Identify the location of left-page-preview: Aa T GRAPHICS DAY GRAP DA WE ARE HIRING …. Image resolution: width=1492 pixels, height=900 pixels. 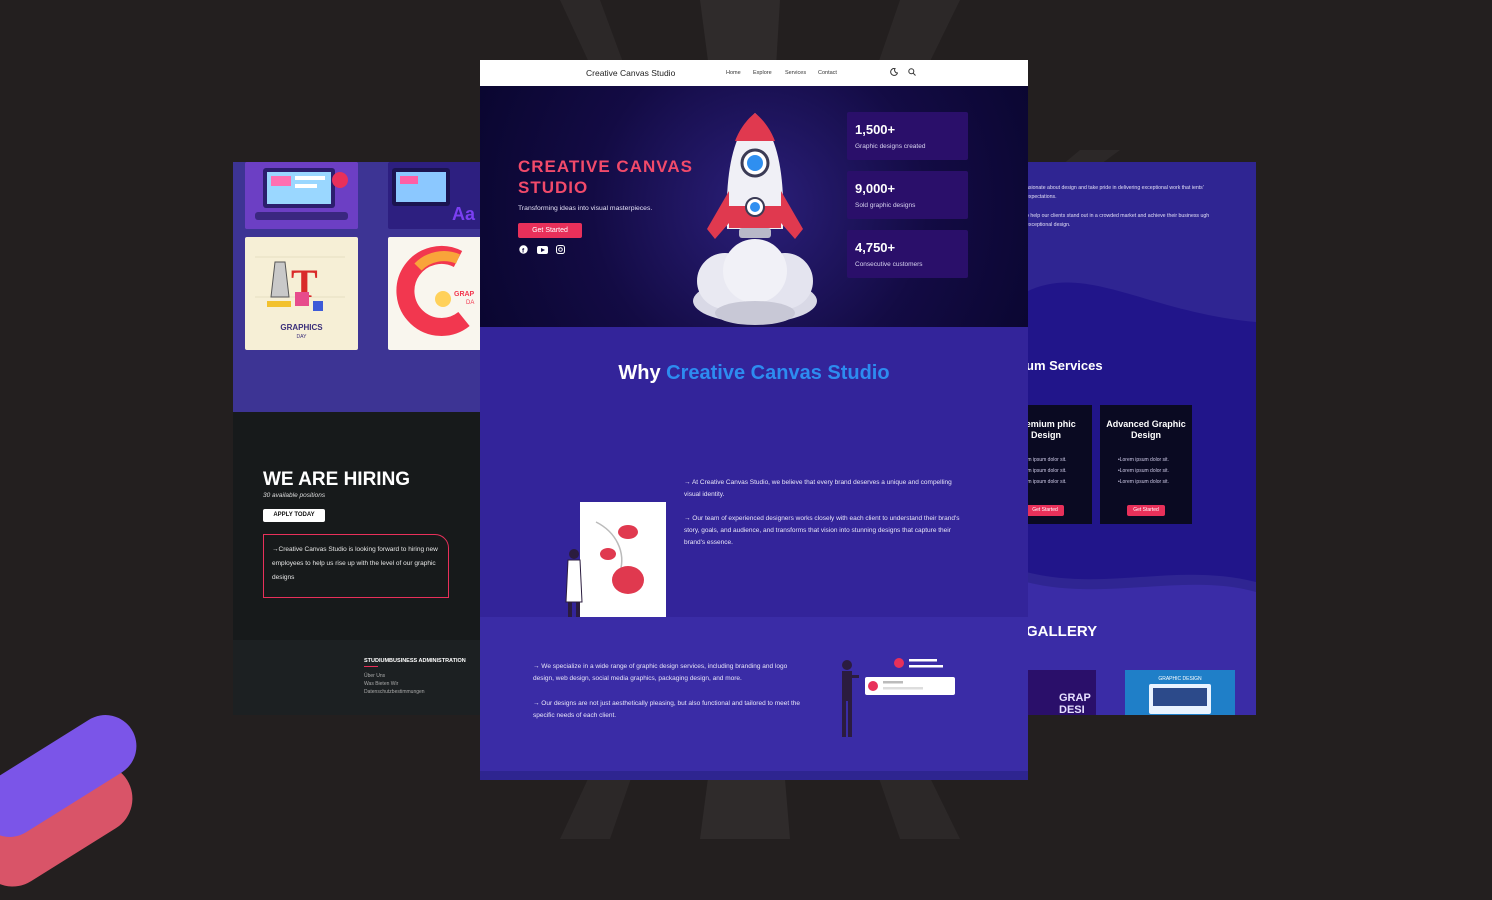
(358, 438).